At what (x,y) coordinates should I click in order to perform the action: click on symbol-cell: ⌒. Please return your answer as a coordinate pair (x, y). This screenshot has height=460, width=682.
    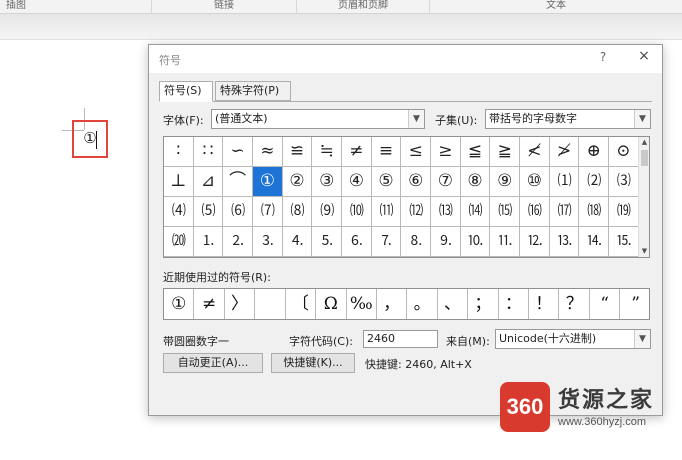
    Looking at the image, I should click on (238, 182).